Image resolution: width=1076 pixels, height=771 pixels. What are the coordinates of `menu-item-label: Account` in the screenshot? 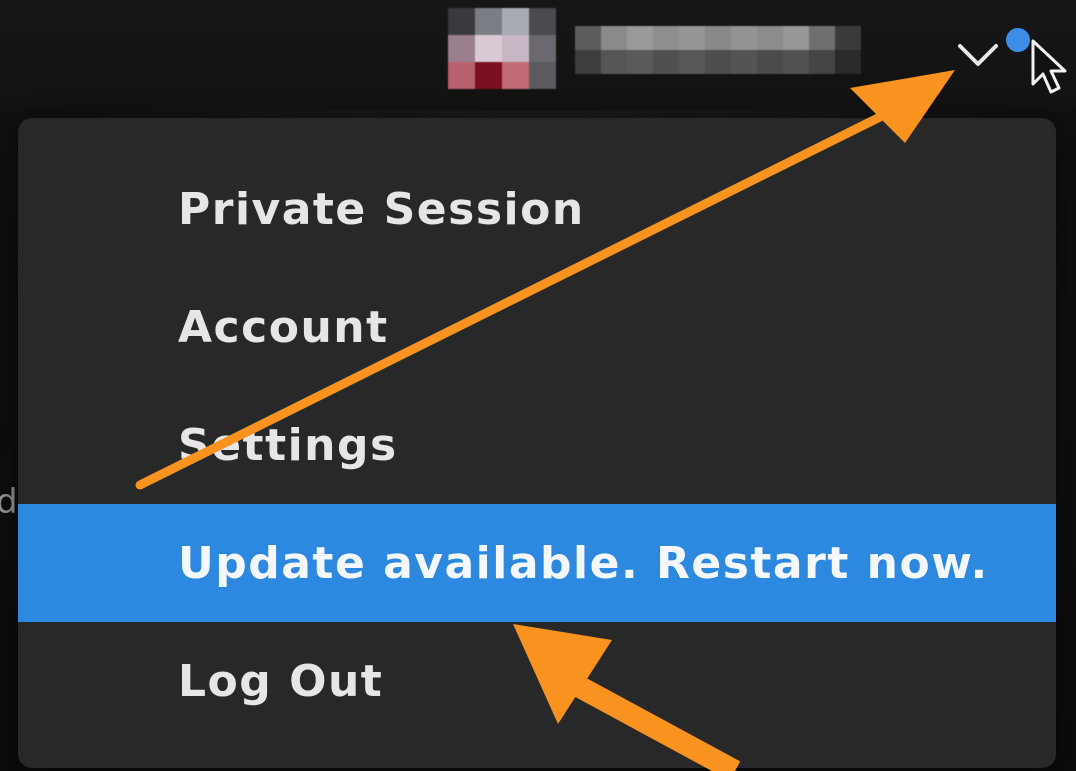 It's located at (283, 327).